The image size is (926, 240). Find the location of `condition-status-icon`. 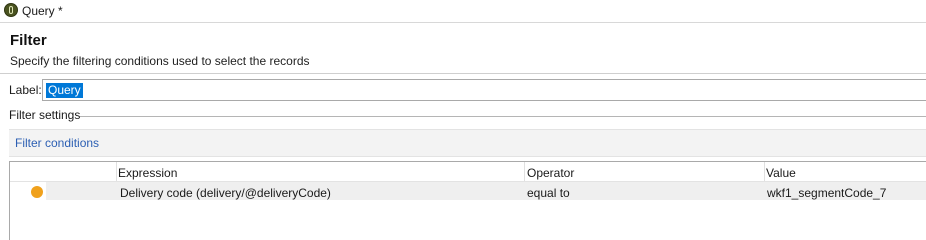

condition-status-icon is located at coordinates (37, 192).